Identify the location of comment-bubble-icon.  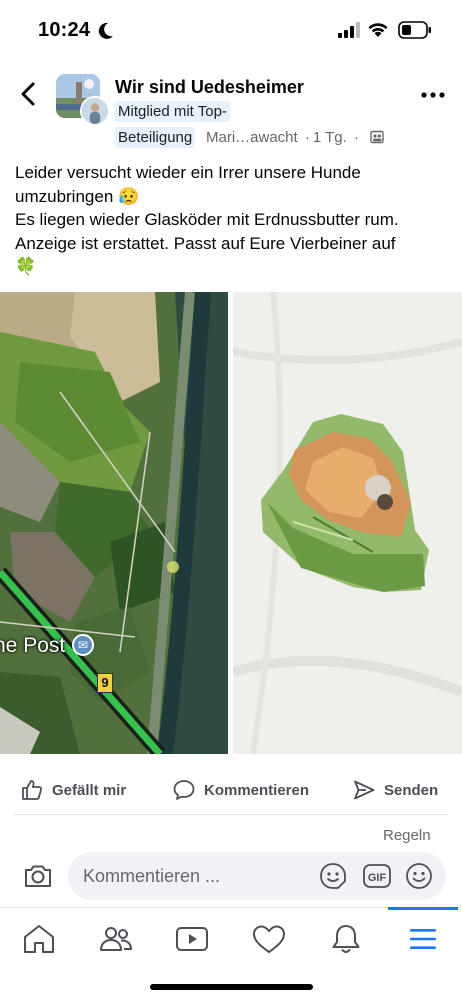
(184, 790).